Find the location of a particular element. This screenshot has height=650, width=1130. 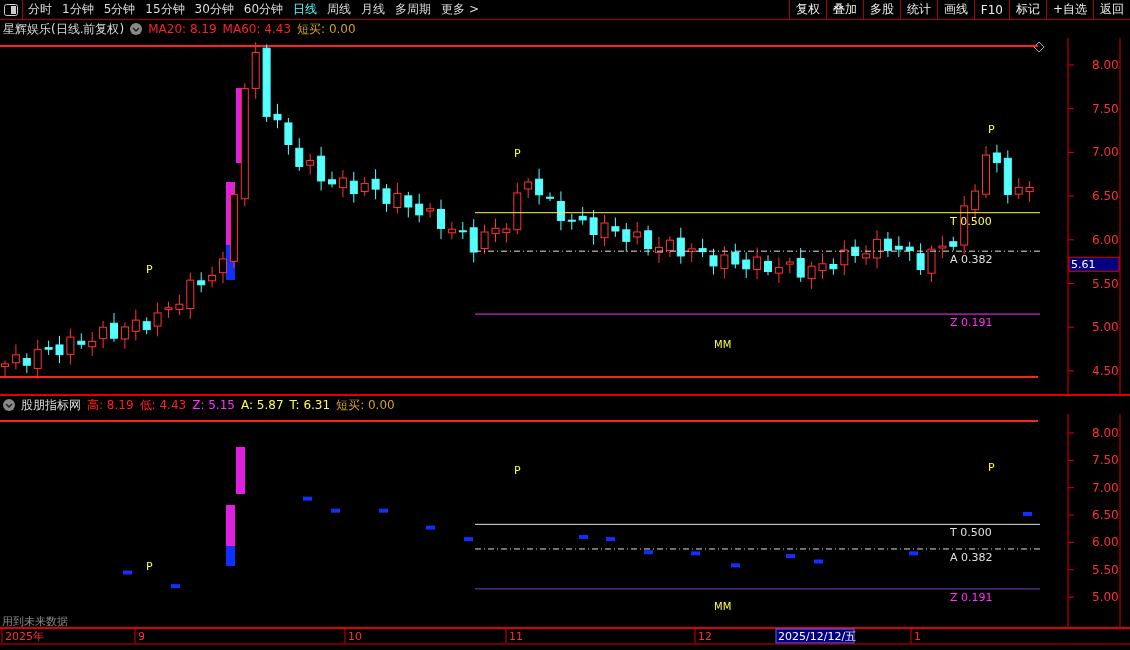

time-axis-label: 1 is located at coordinates (917, 636).